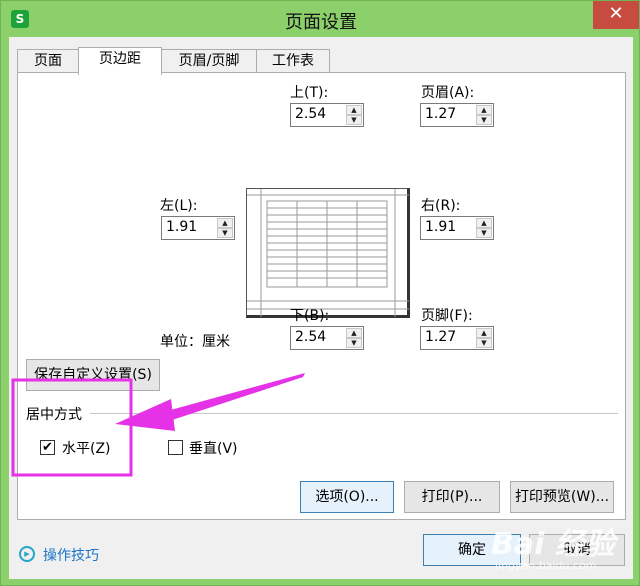 The height and width of the screenshot is (586, 640). What do you see at coordinates (327, 115) in the screenshot?
I see `top-margin-spinner: 2.54 ▲ ▼` at bounding box center [327, 115].